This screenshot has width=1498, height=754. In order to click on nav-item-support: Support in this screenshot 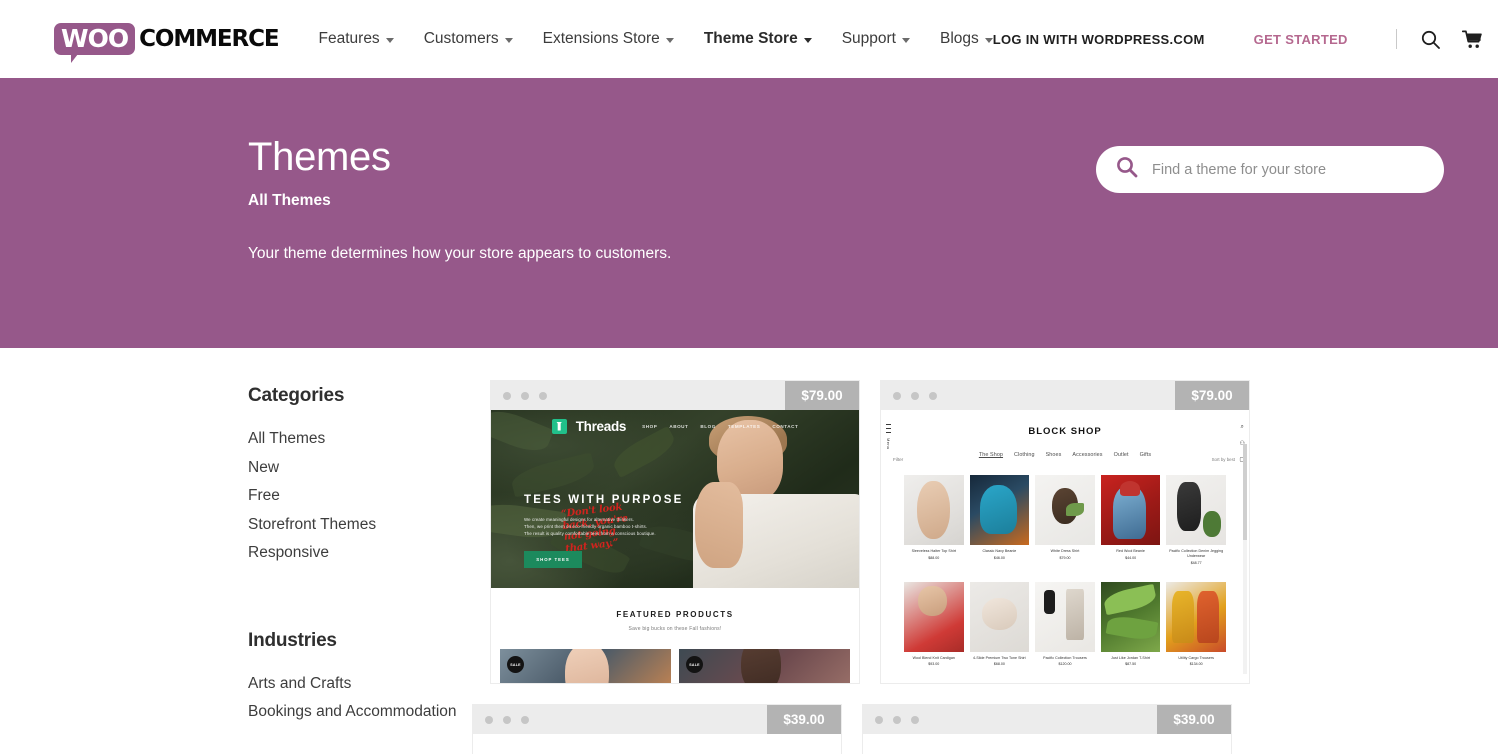, I will do `click(876, 39)`.